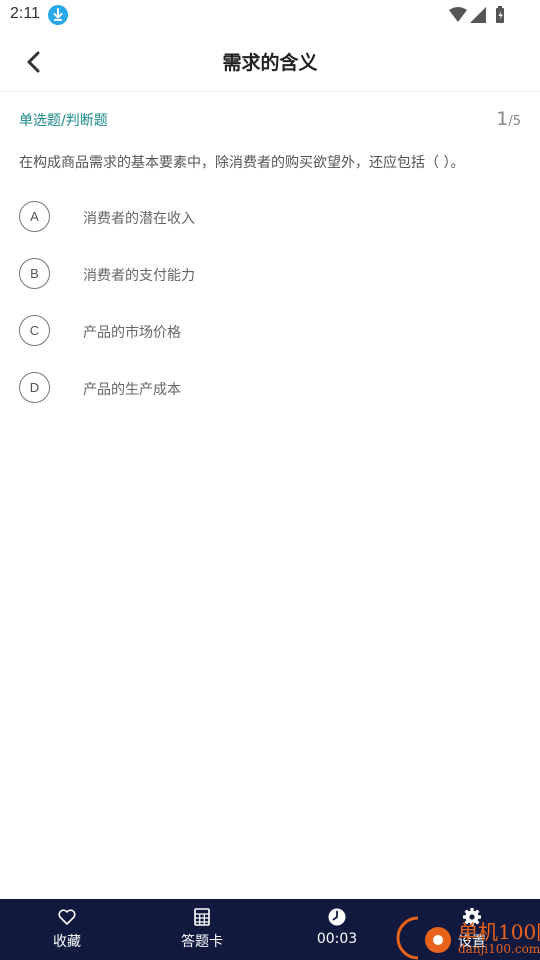 The width and height of the screenshot is (540, 960). What do you see at coordinates (132, 390) in the screenshot?
I see `option-text: 产品的生产成本` at bounding box center [132, 390].